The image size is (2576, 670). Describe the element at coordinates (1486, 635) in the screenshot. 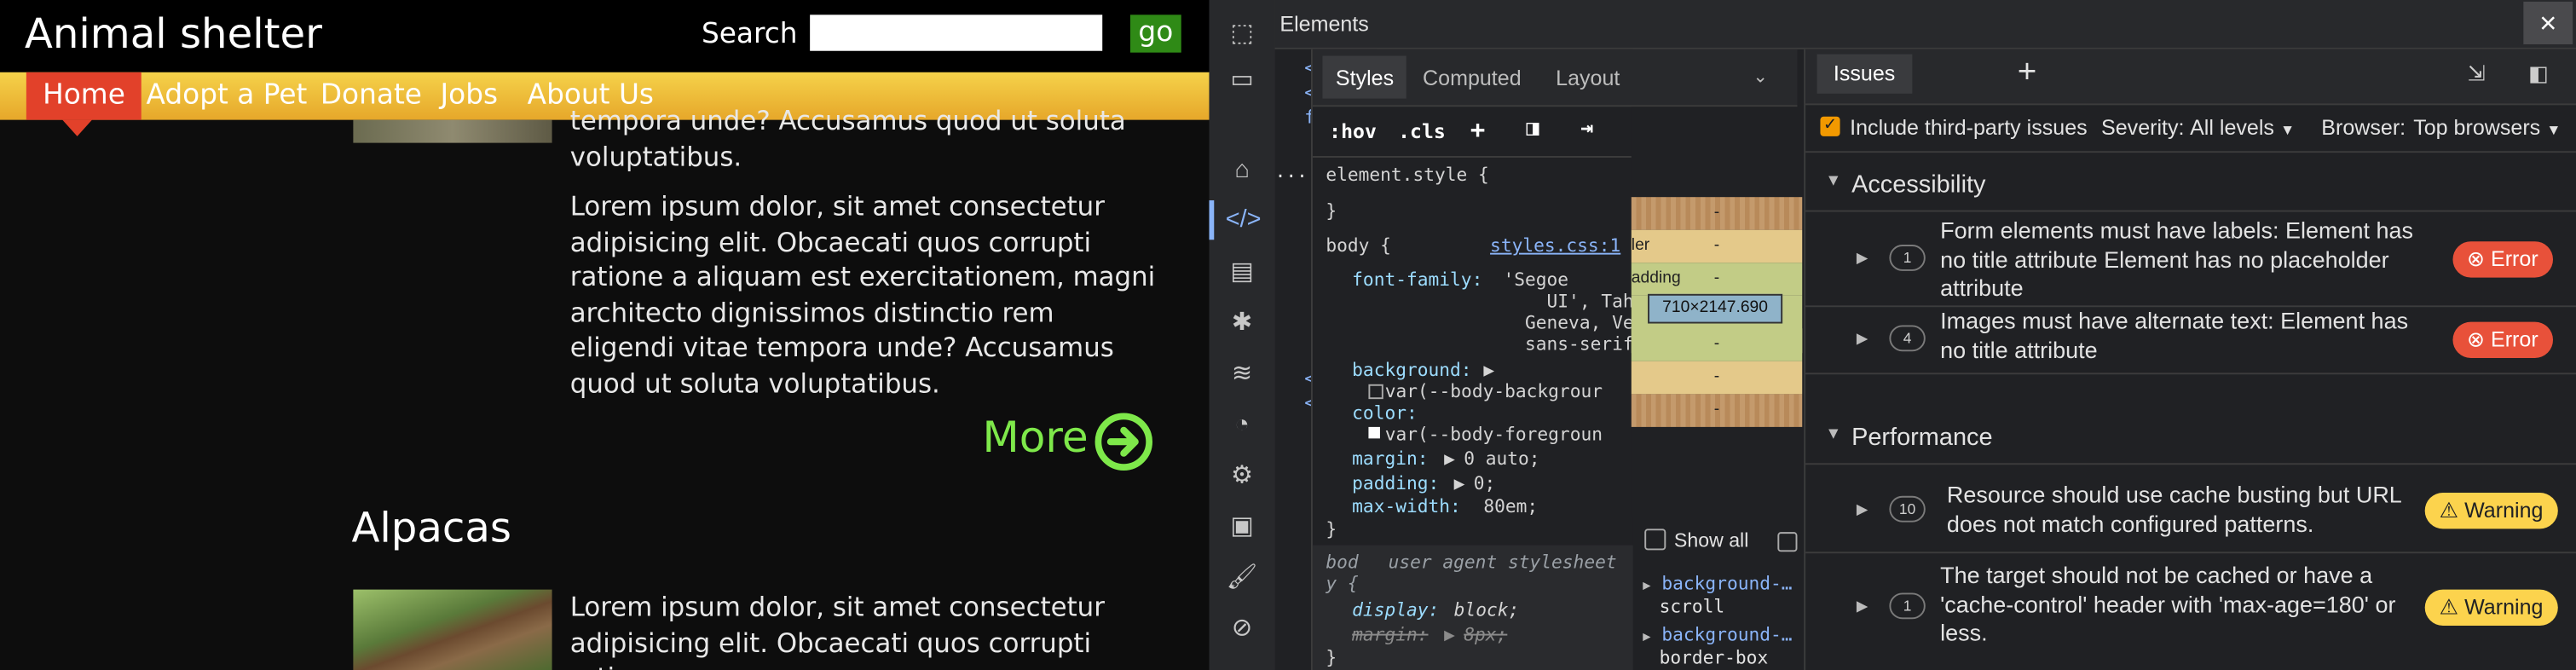

I see `value-margin-overridden: 8px;` at that location.